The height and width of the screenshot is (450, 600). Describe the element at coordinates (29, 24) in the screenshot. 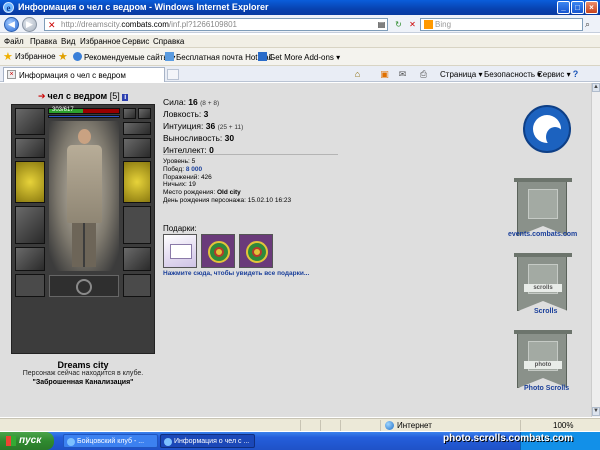

I see `forward-button: ▶` at that location.